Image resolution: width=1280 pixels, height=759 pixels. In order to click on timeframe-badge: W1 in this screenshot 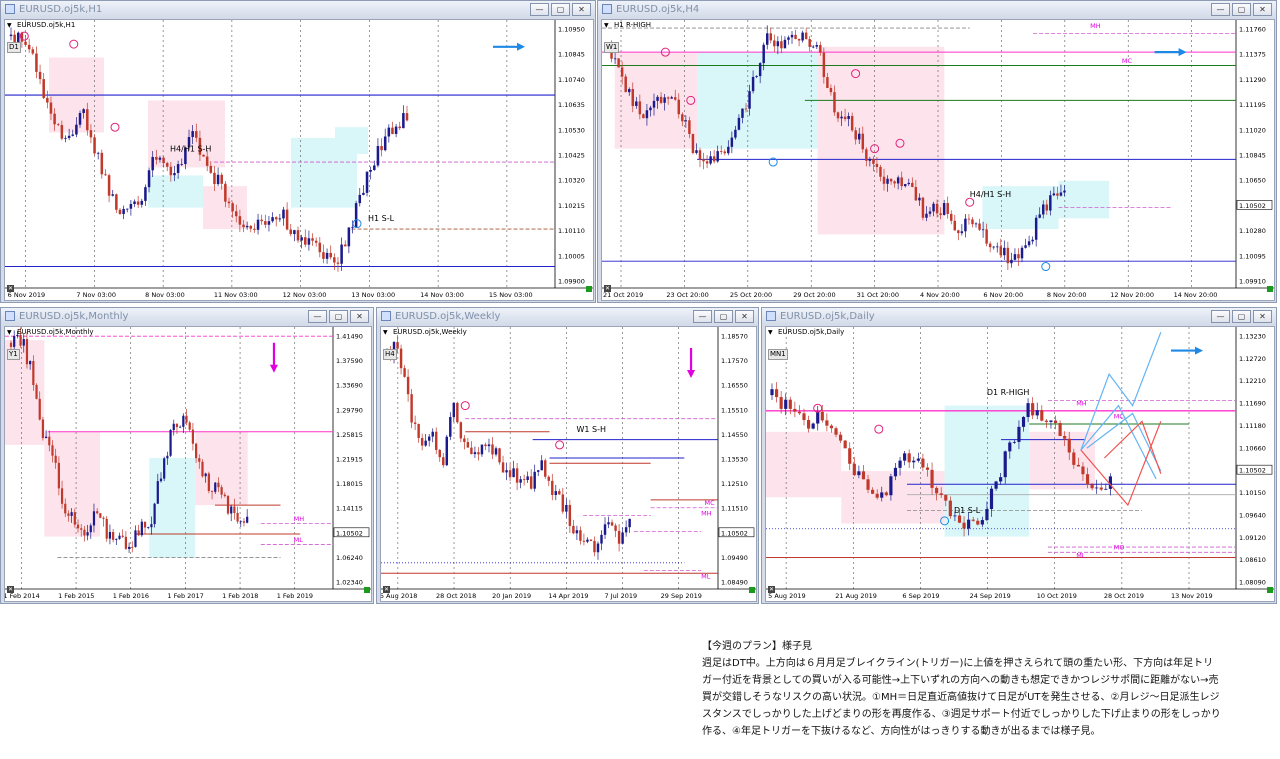, I will do `click(612, 47)`.